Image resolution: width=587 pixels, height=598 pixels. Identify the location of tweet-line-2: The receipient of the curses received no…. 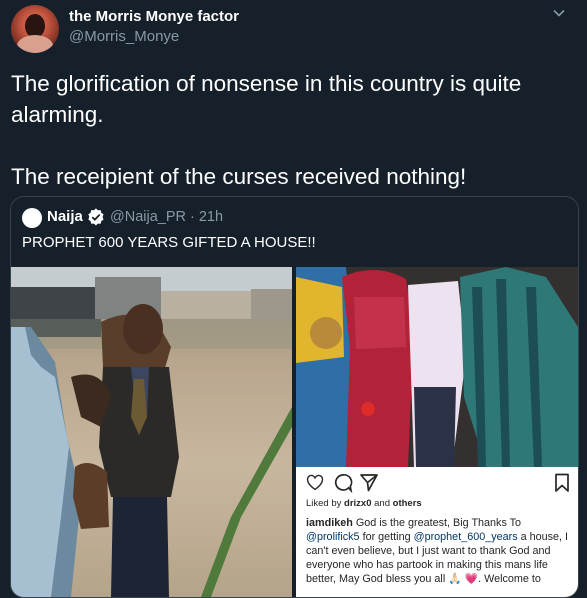
(239, 176).